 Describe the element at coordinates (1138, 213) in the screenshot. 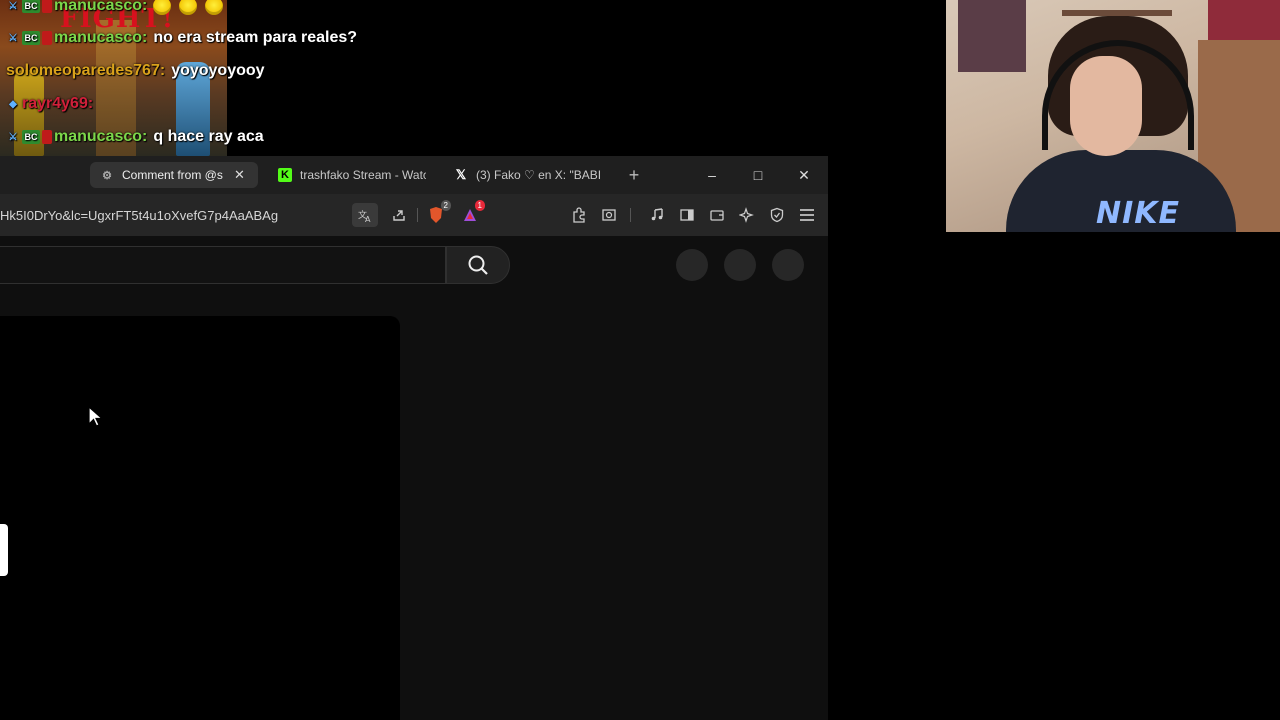

I see `shirt-logo: NIKE` at that location.